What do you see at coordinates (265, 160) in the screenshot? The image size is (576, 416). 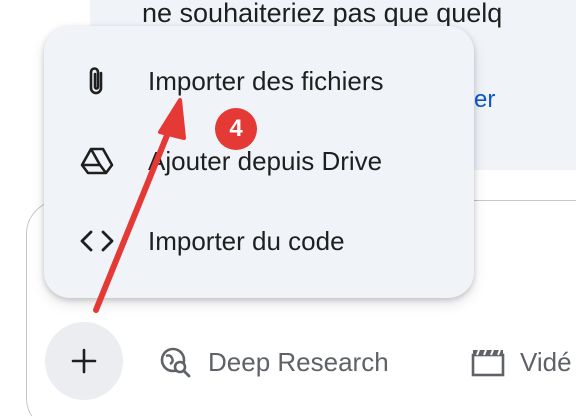 I see `menu-item-label: Ajouter depuis Drive` at bounding box center [265, 160].